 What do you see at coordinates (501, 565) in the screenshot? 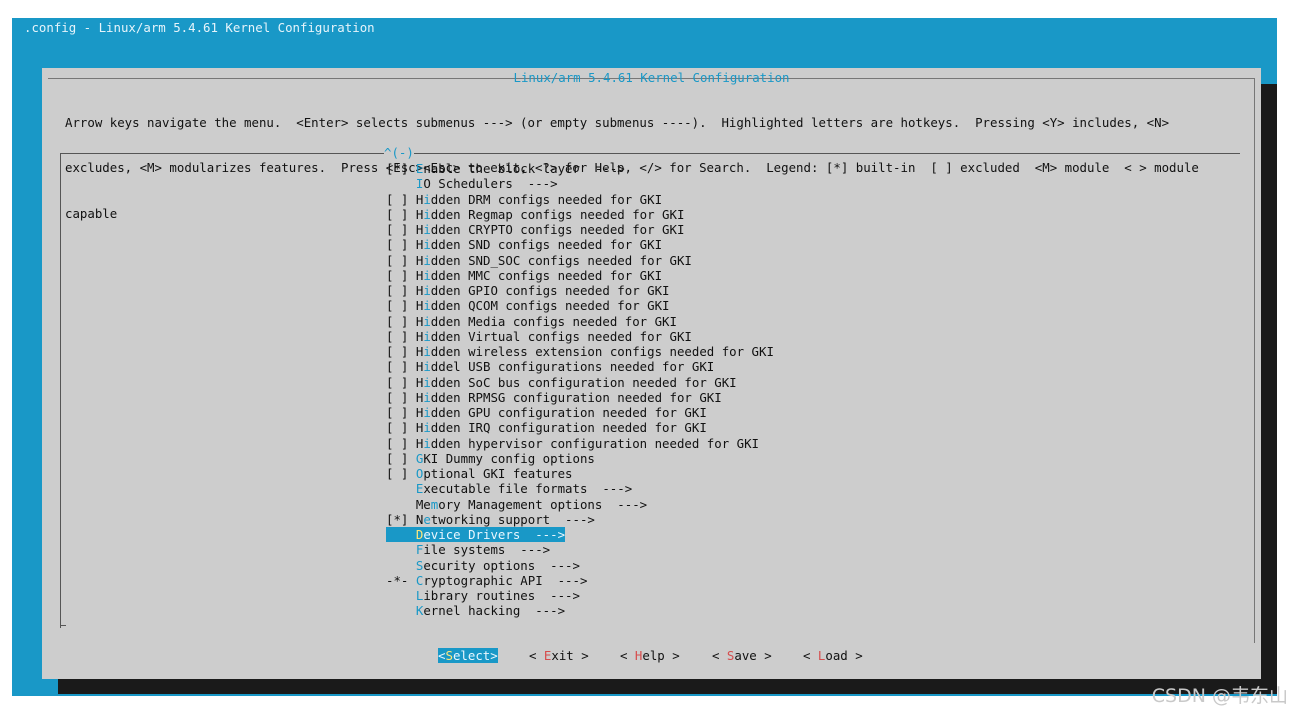
I see `menu-item-label-rest: ecurity options --->` at bounding box center [501, 565].